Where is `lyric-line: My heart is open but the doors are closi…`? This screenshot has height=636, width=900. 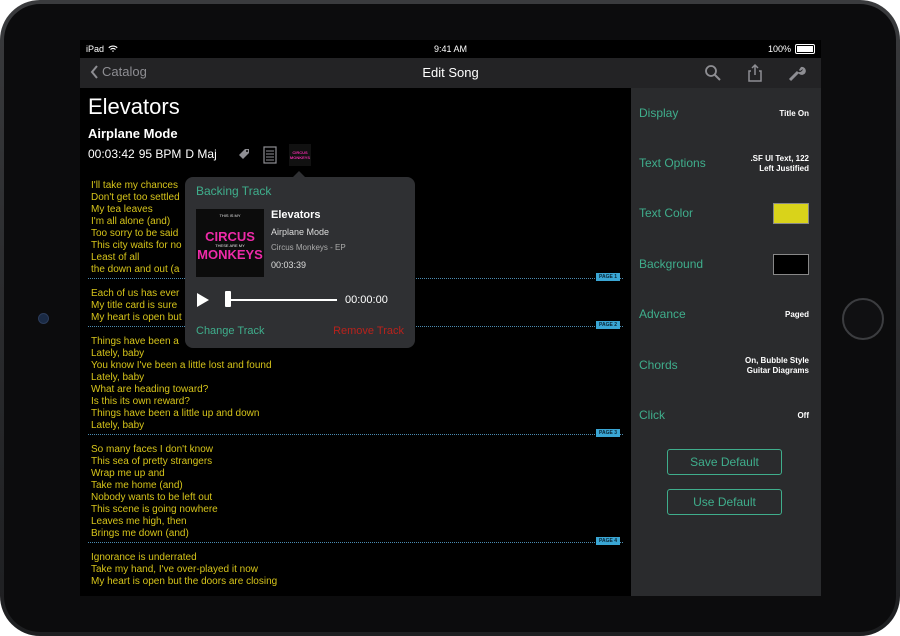
lyric-line: My heart is open but the doors are closi… is located at coordinates (184, 581).